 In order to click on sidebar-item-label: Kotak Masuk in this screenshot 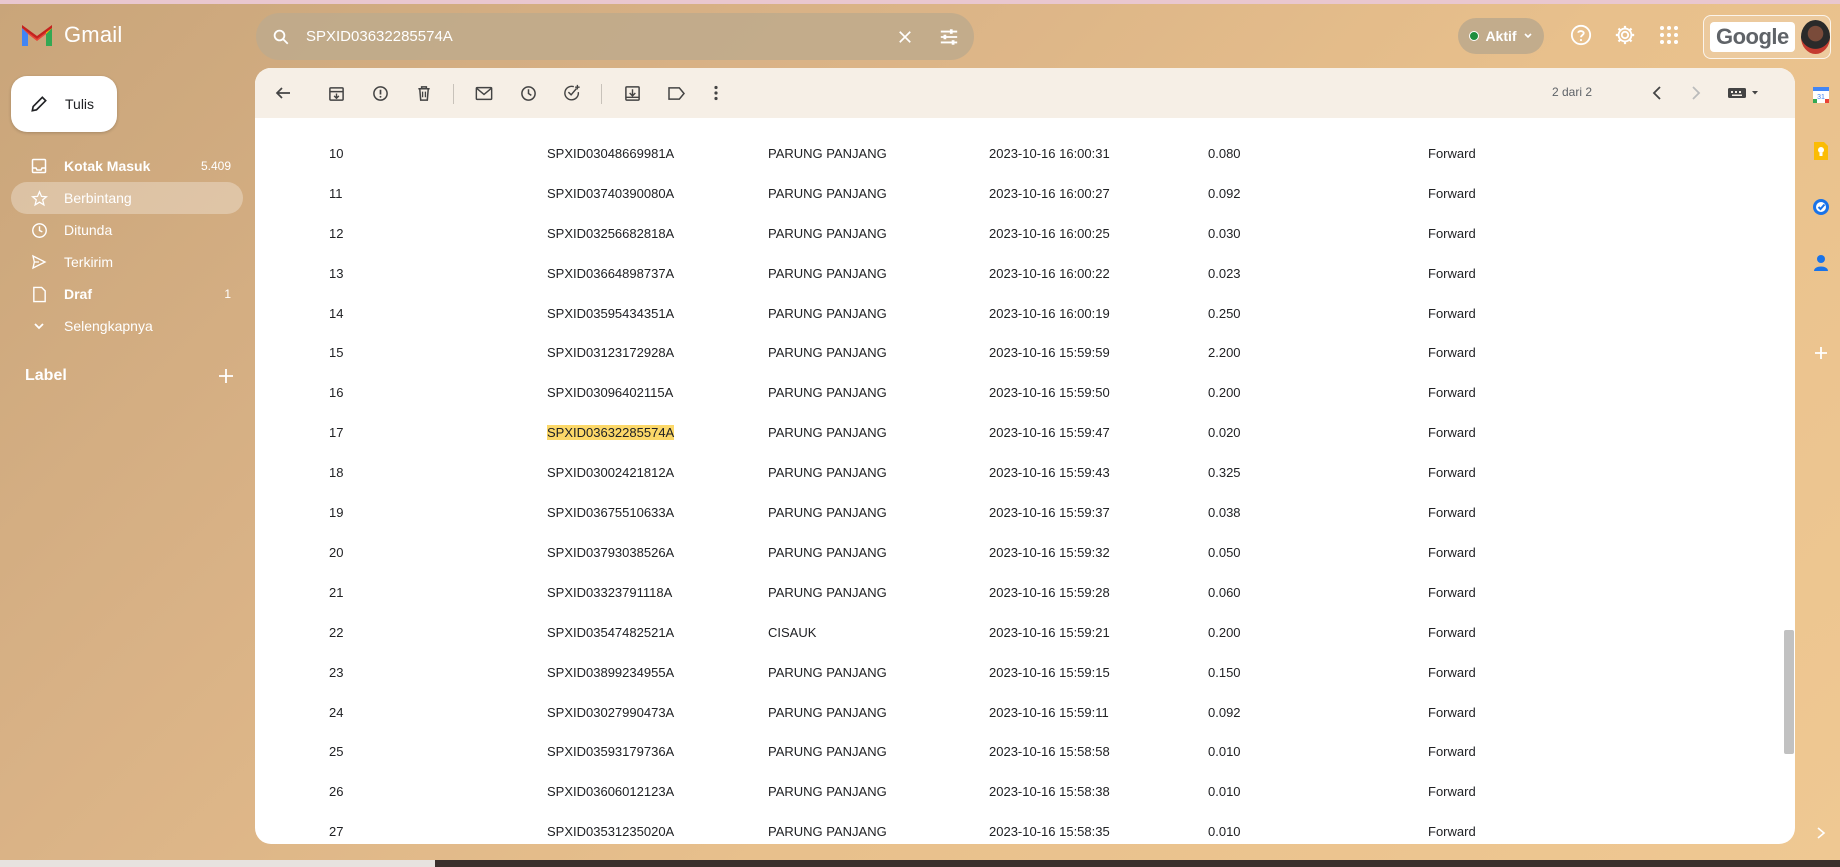, I will do `click(107, 166)`.